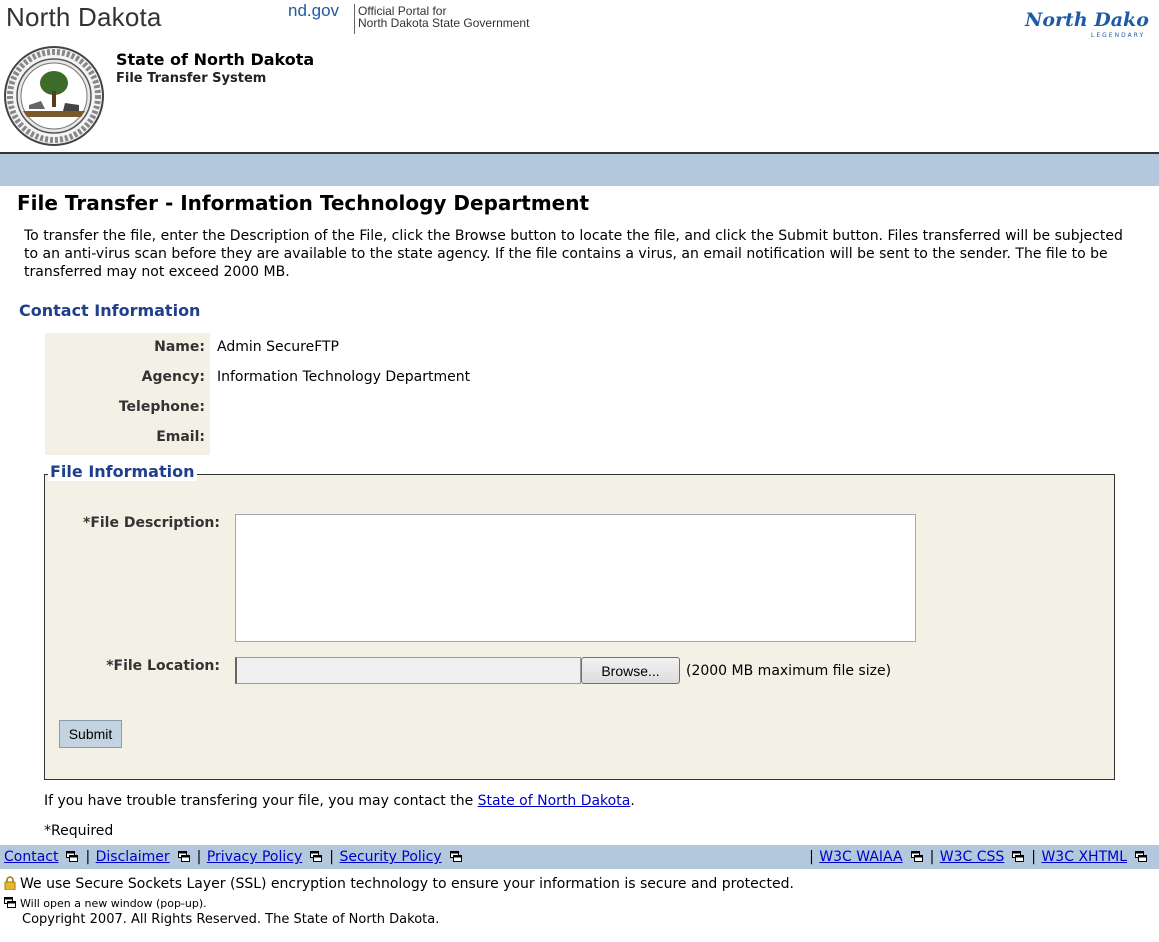 The height and width of the screenshot is (942, 1159). Describe the element at coordinates (632, 801) in the screenshot. I see `trouble-suffix: .` at that location.